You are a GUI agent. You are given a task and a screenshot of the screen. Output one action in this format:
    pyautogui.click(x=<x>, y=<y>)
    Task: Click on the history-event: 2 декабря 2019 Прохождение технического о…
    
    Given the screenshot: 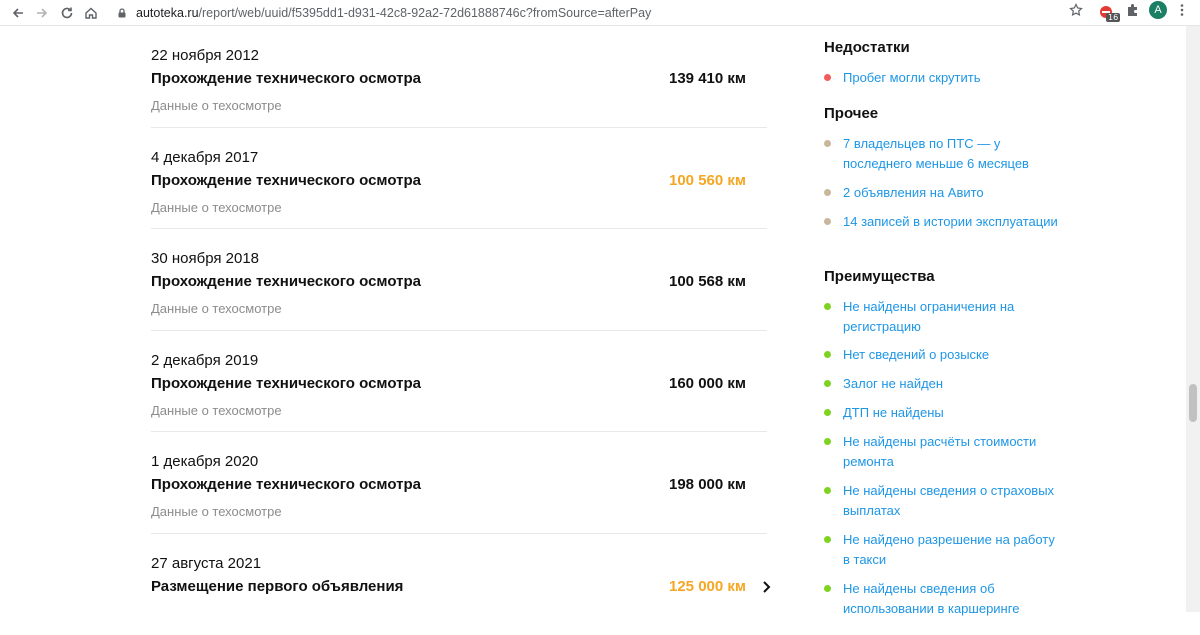 What is the action you would take?
    pyautogui.click(x=459, y=382)
    